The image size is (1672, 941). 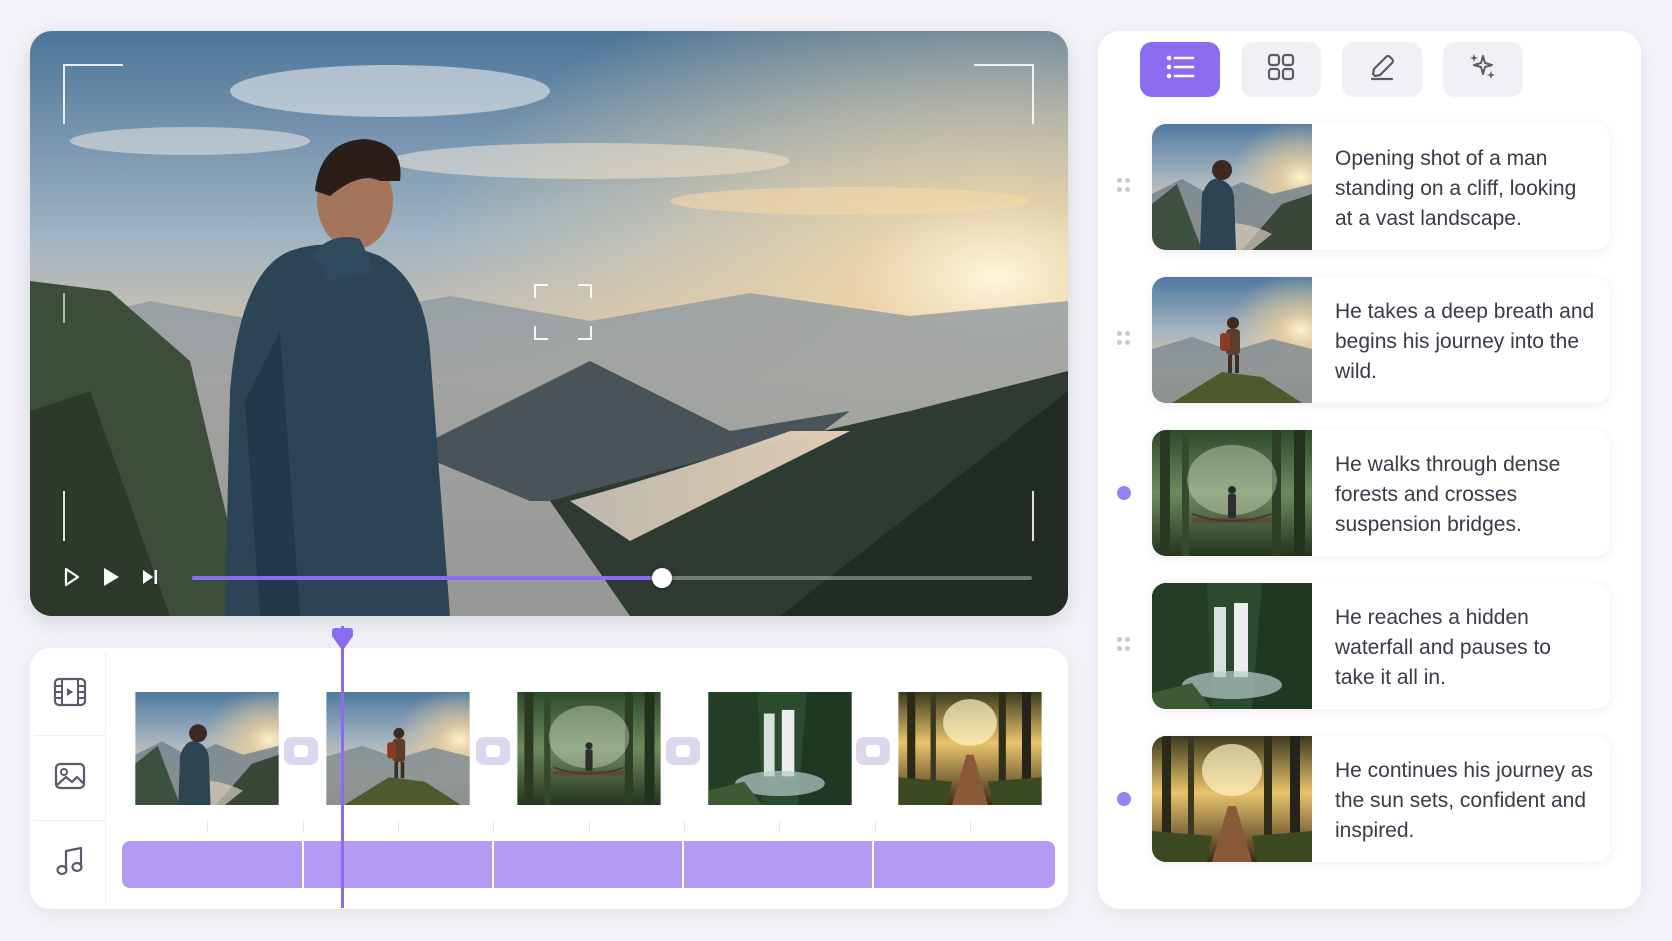 What do you see at coordinates (70, 692) in the screenshot?
I see `film-icon` at bounding box center [70, 692].